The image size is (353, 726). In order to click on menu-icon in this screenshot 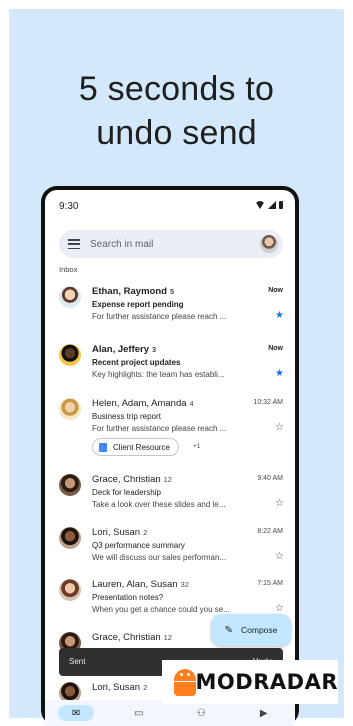, I will do `click(74, 244)`.